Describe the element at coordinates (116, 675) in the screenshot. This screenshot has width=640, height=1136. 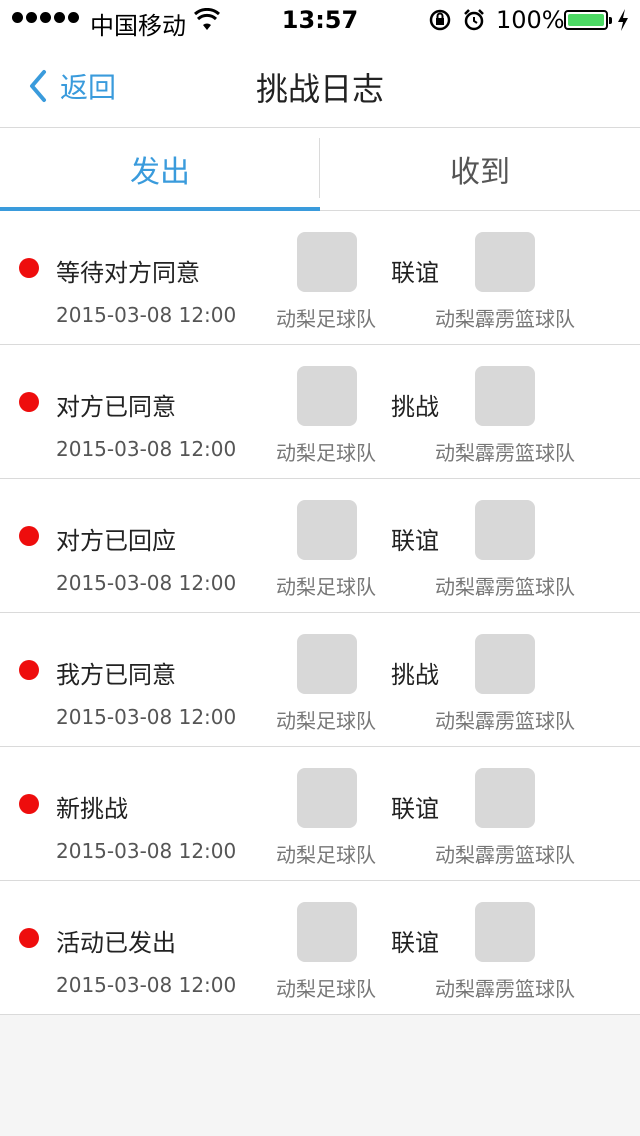
I see `status-text: 我方已同意` at that location.